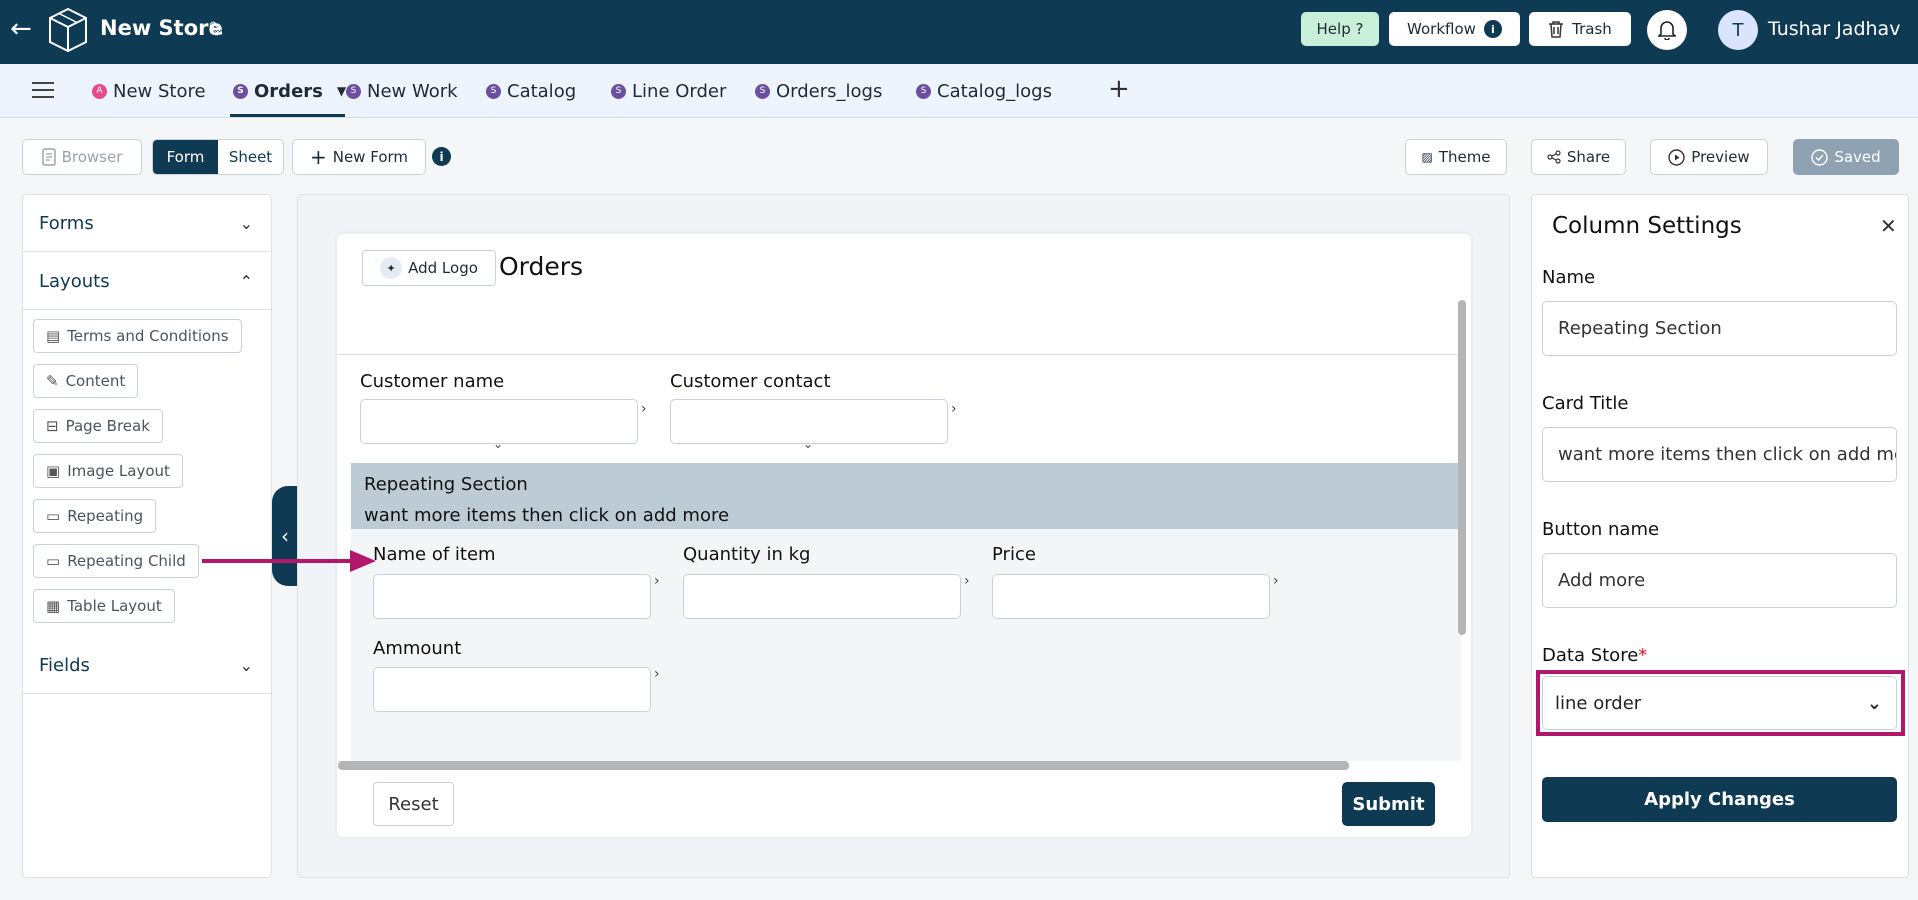 Image resolution: width=1918 pixels, height=900 pixels. Describe the element at coordinates (1131, 596) in the screenshot. I see `price-input` at that location.